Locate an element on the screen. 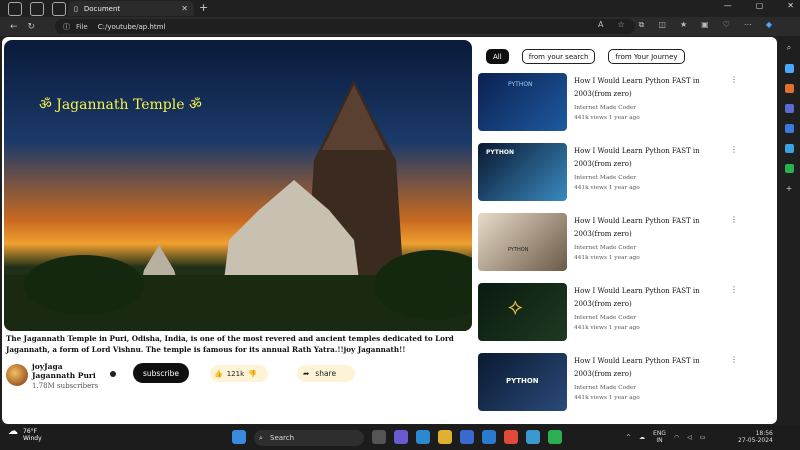 Image resolution: width=800 pixels, height=450 pixels. teams-icon is located at coordinates (401, 437).